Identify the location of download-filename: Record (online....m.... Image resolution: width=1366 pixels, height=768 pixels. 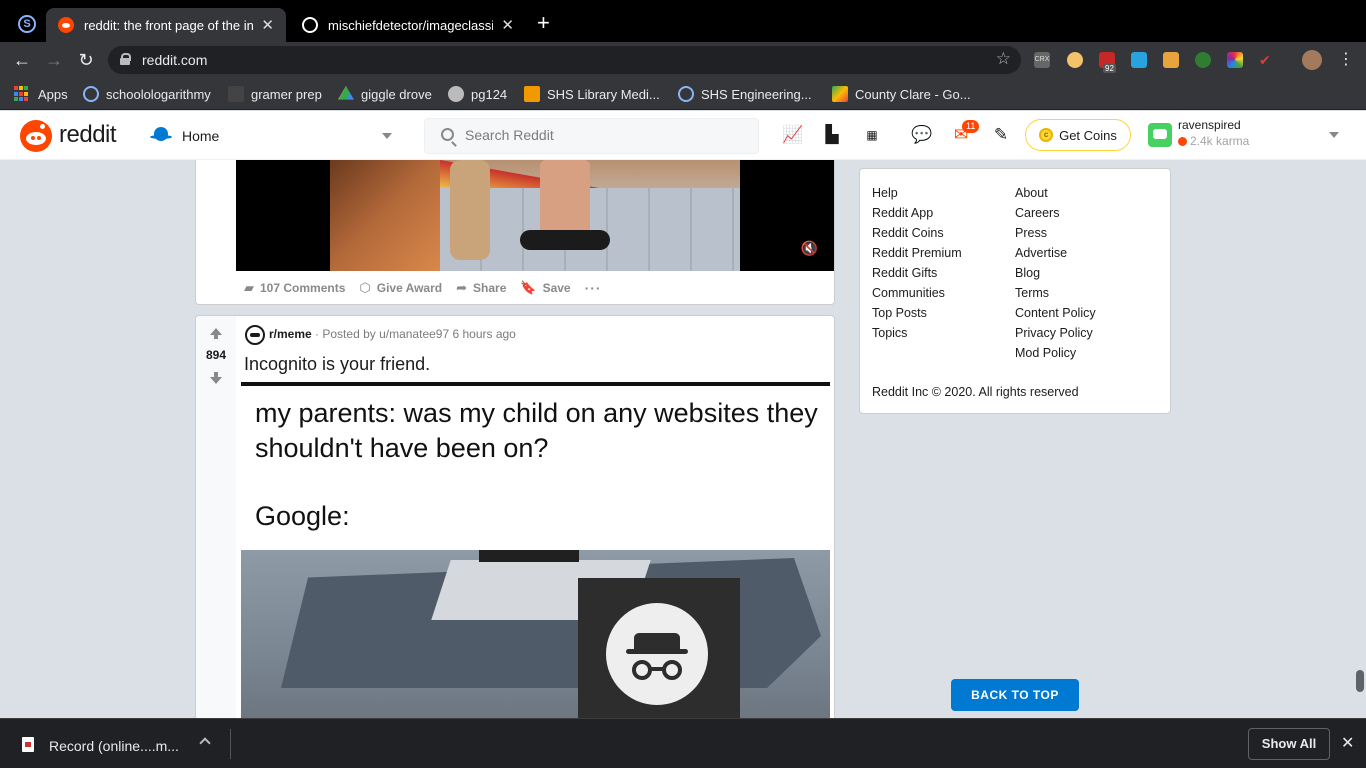
(114, 746).